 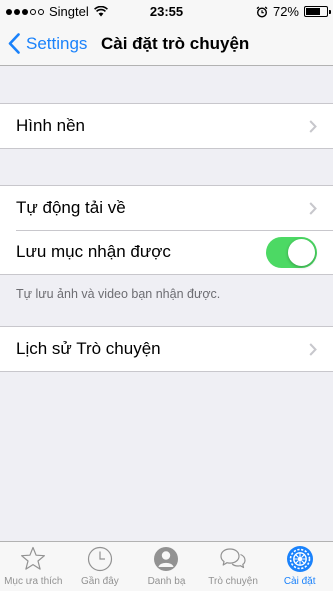 I want to click on tab-settings: Cài đặt, so click(x=299, y=566).